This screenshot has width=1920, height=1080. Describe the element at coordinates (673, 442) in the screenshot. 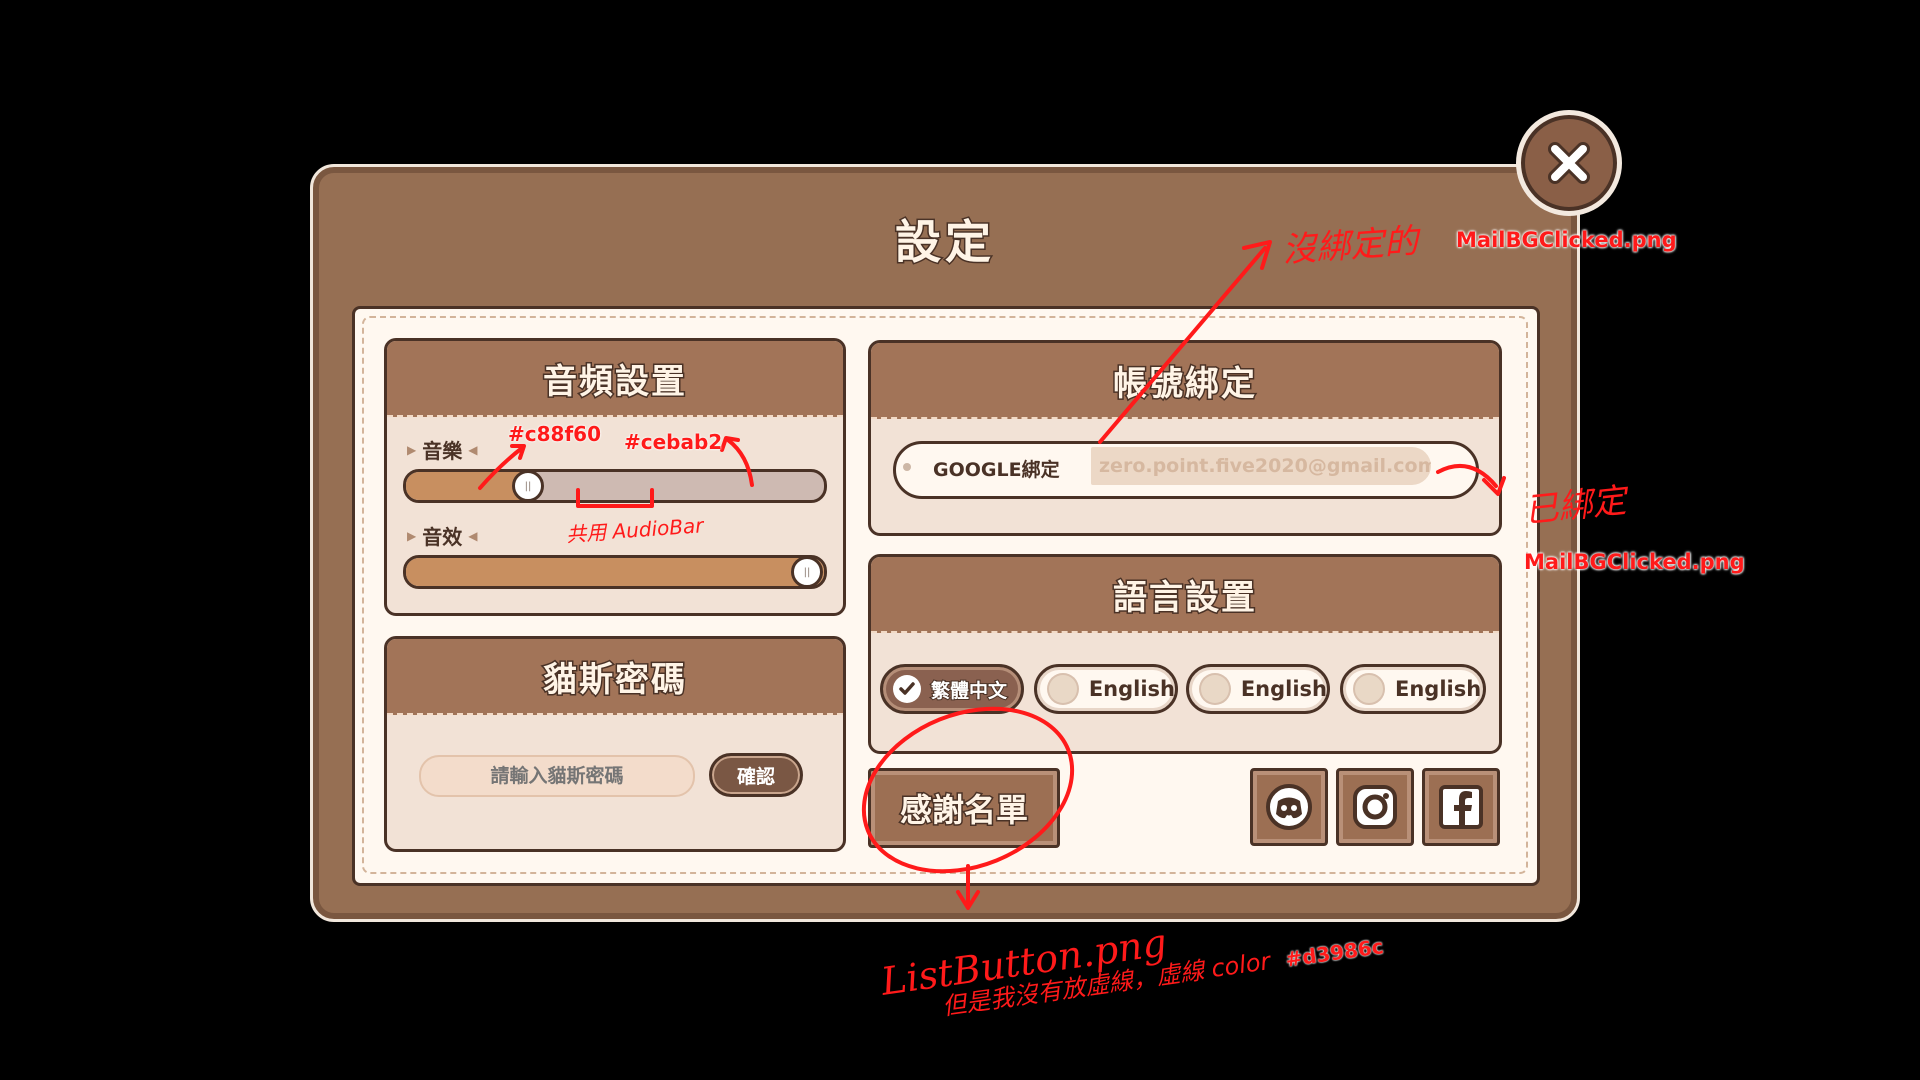

I see `annotation-track-color: #cebab2` at that location.